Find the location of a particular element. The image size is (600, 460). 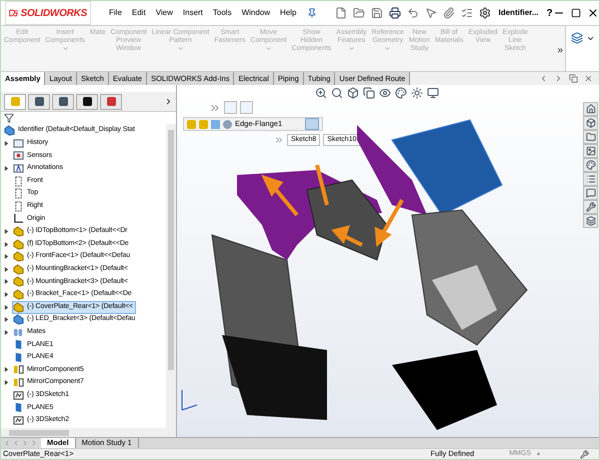

vertical-scrollbar is located at coordinates (171, 276).